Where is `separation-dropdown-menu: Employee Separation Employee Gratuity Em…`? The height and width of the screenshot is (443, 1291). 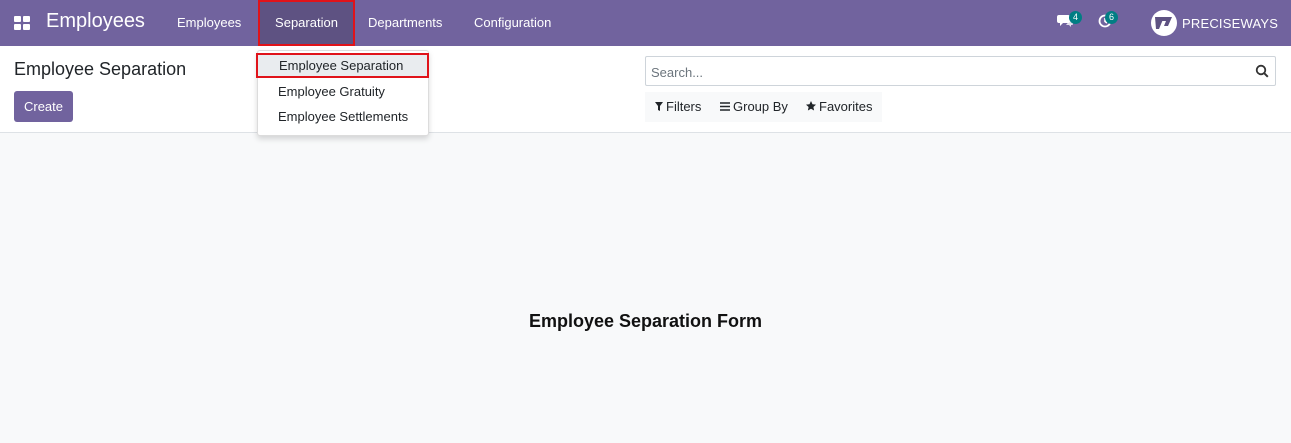
separation-dropdown-menu: Employee Separation Employee Gratuity Em… is located at coordinates (342, 93).